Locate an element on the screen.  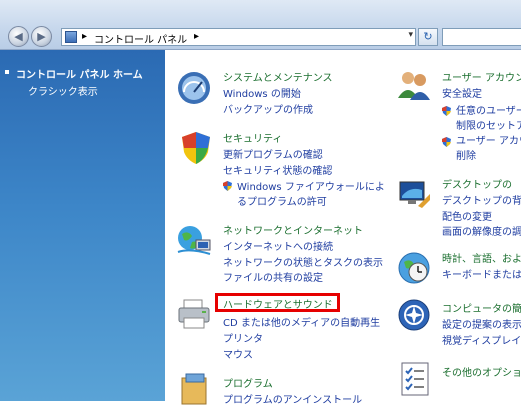
category-title-programs: プログラム is located at coordinates (248, 382).